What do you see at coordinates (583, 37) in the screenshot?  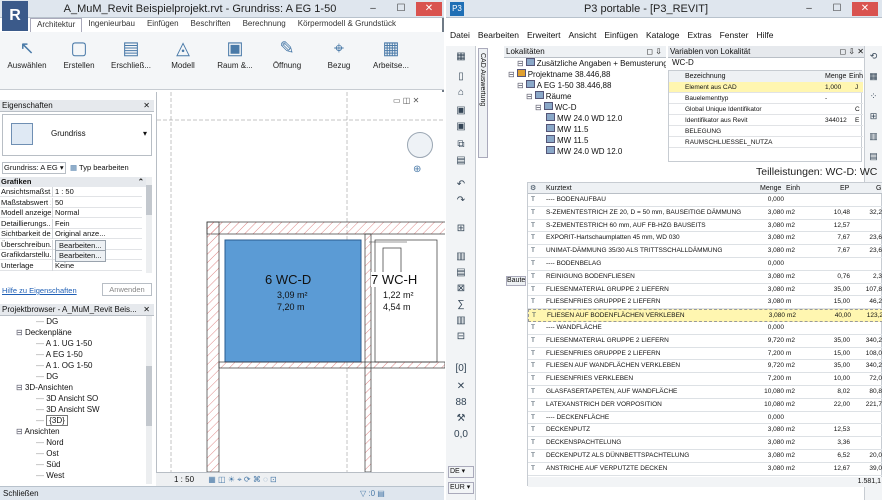 I see `p3-menu-3: Ansicht` at bounding box center [583, 37].